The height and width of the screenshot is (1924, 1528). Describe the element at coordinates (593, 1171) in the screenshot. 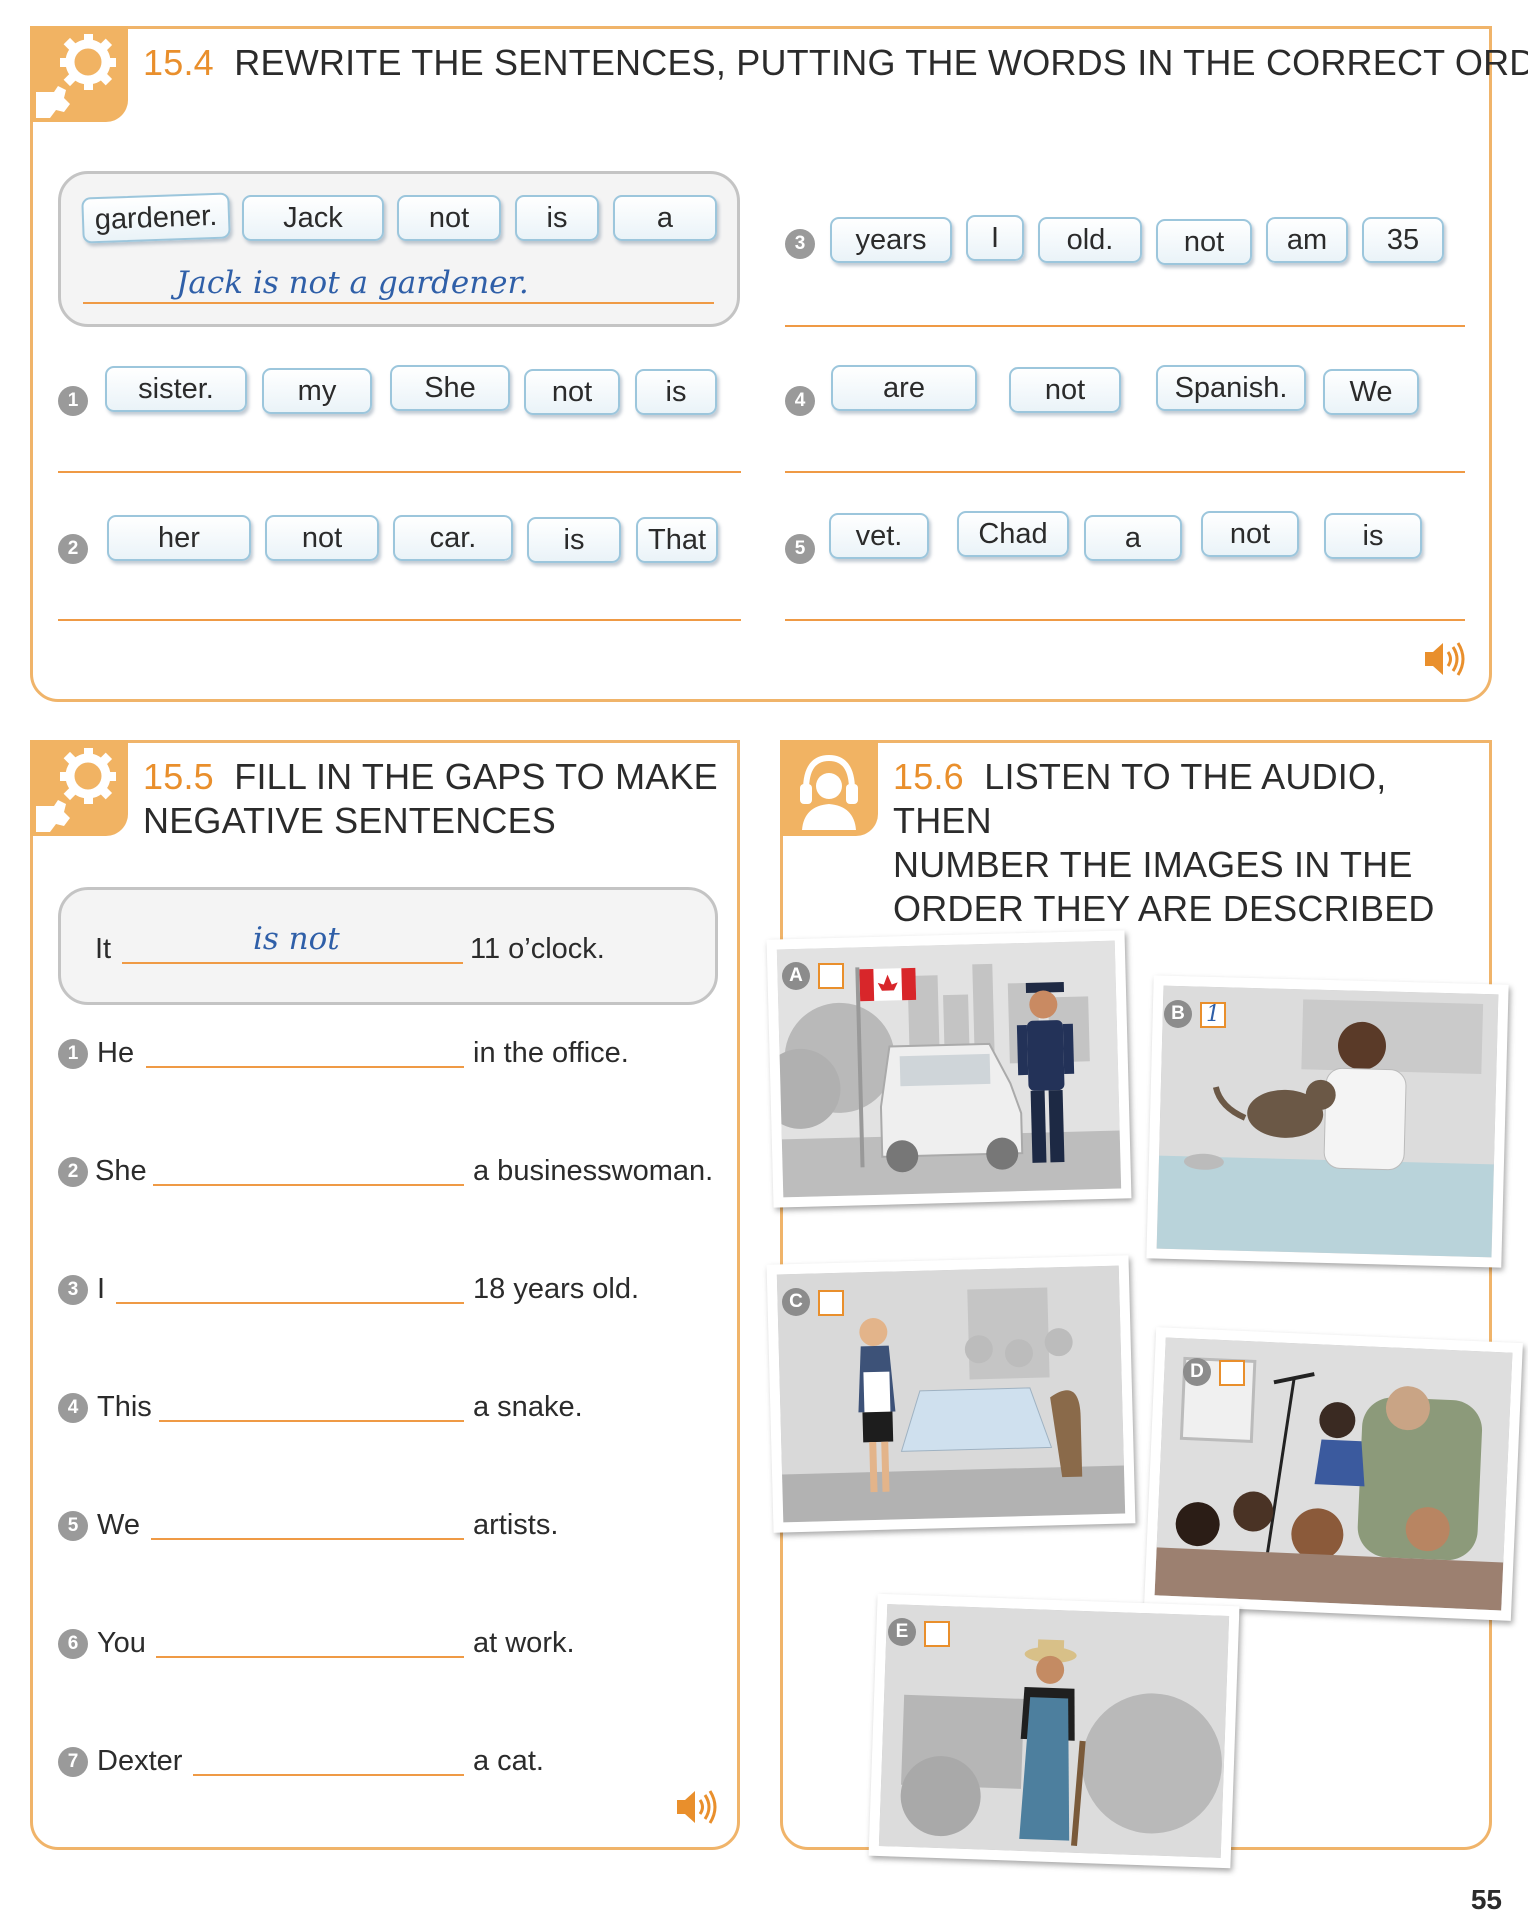

I see `sentence-end: a businesswoman.` at that location.